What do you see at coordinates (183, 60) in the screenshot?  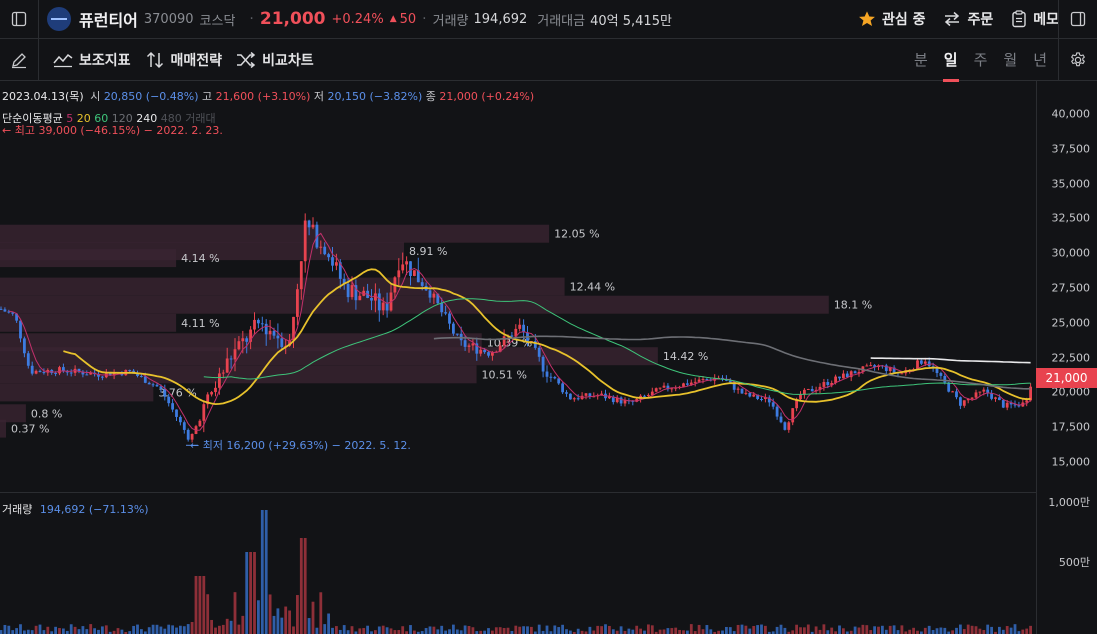 I see `strategy-button: 매매전략` at bounding box center [183, 60].